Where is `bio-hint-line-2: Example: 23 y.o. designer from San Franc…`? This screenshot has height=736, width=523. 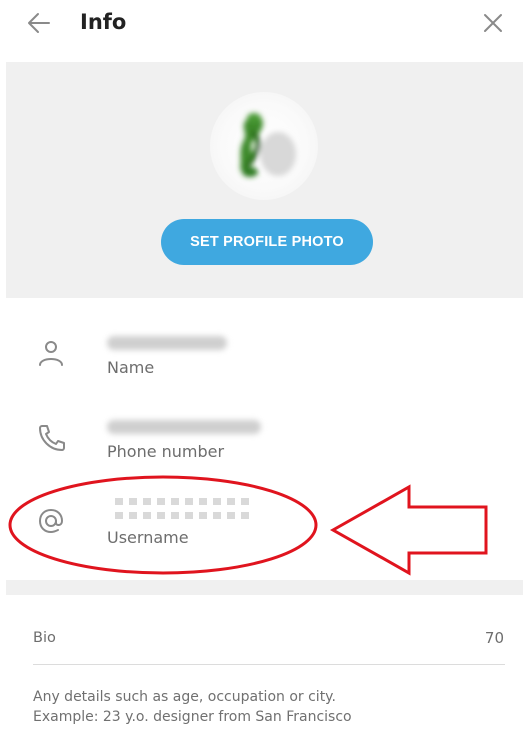
bio-hint-line-2: Example: 23 y.o. designer from San Franc… is located at coordinates (192, 717).